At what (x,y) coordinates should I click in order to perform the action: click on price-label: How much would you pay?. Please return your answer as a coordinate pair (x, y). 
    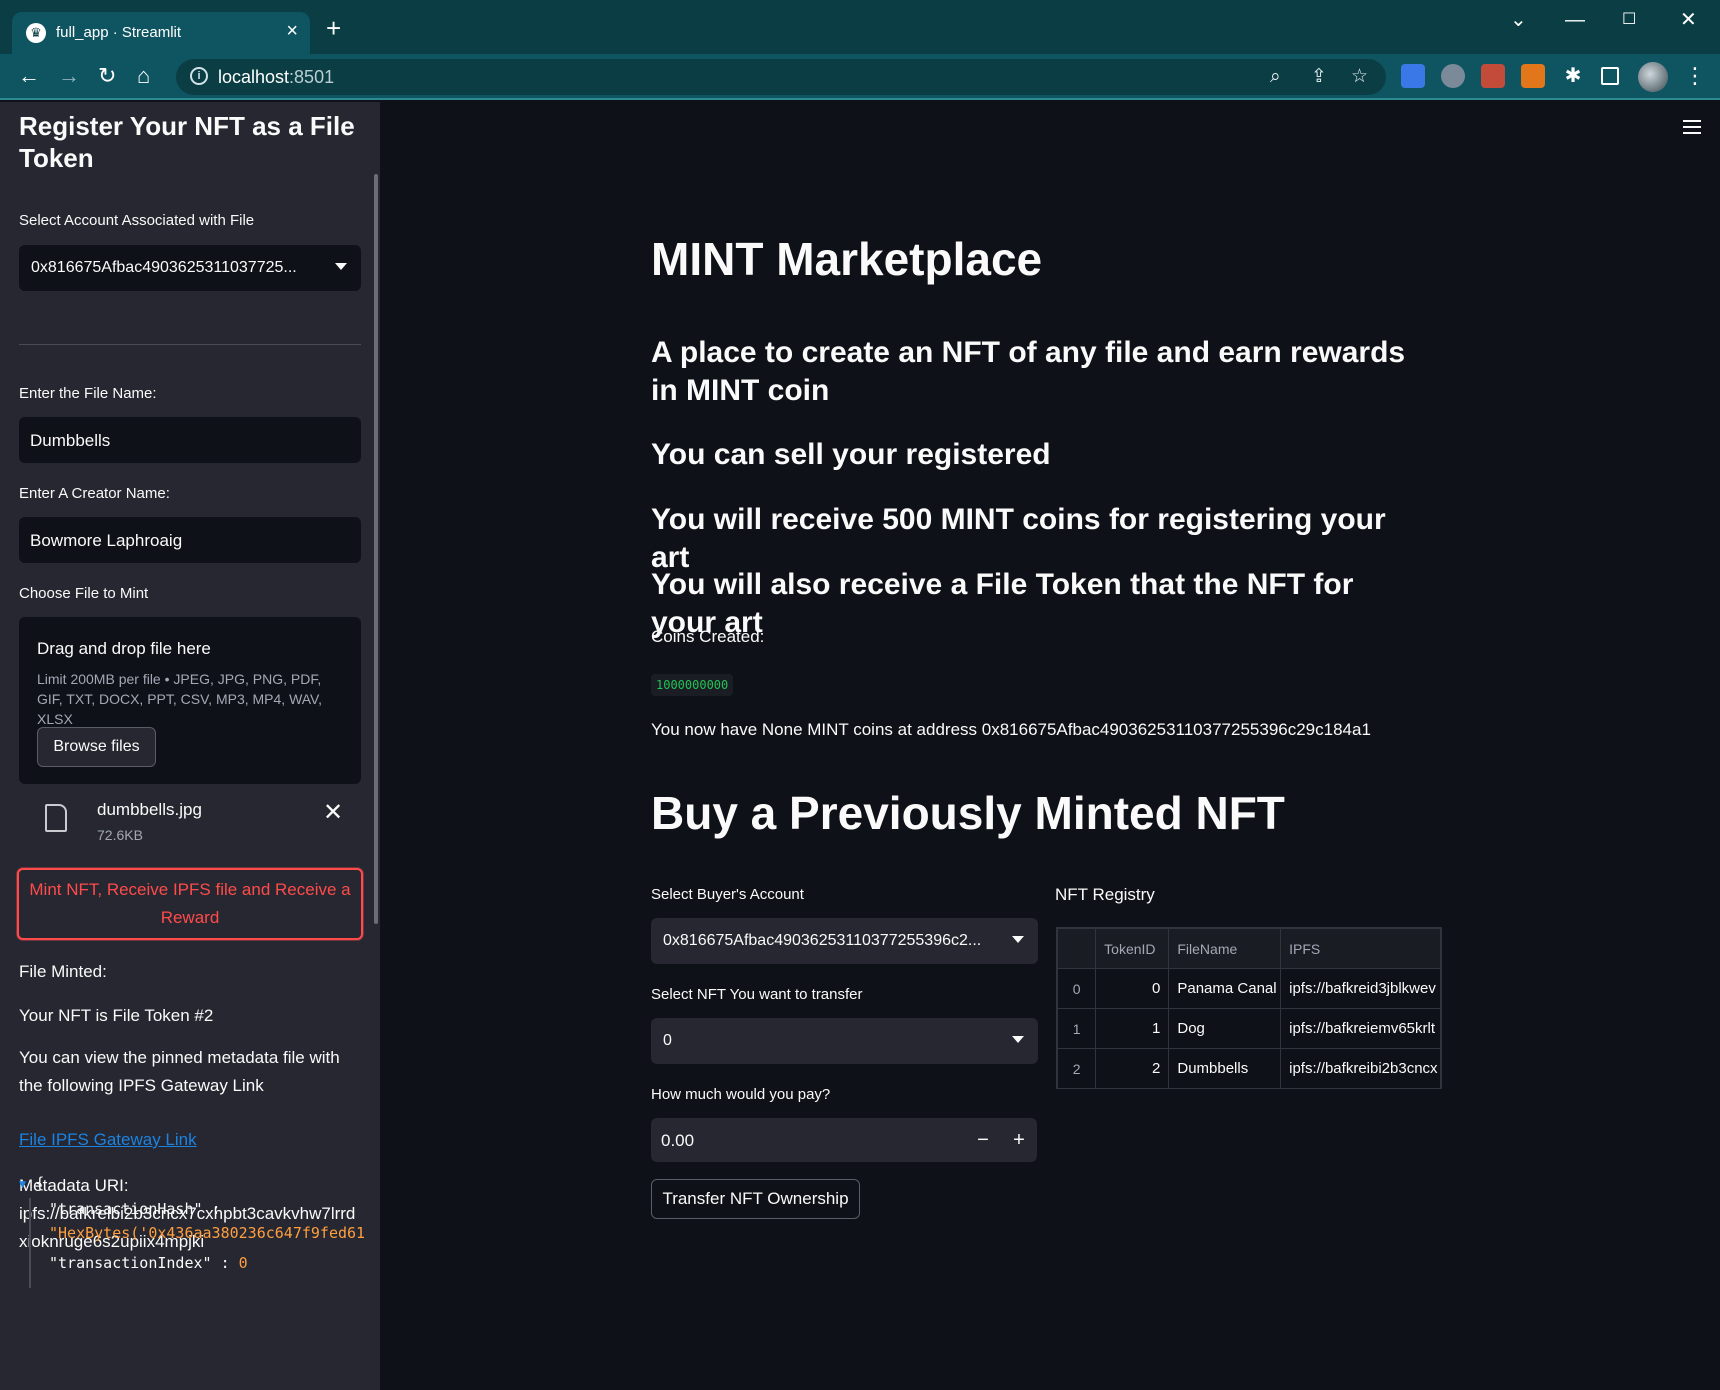
    Looking at the image, I should click on (741, 1094).